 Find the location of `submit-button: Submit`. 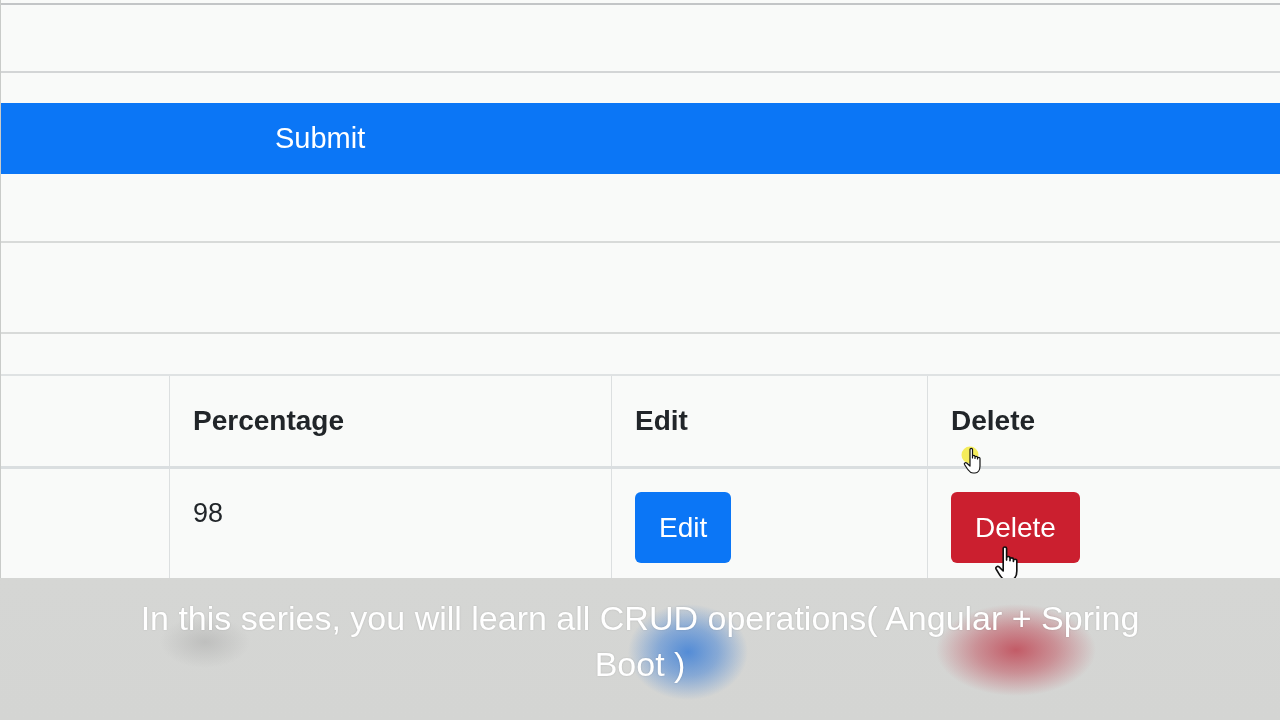

submit-button: Submit is located at coordinates (640, 138).